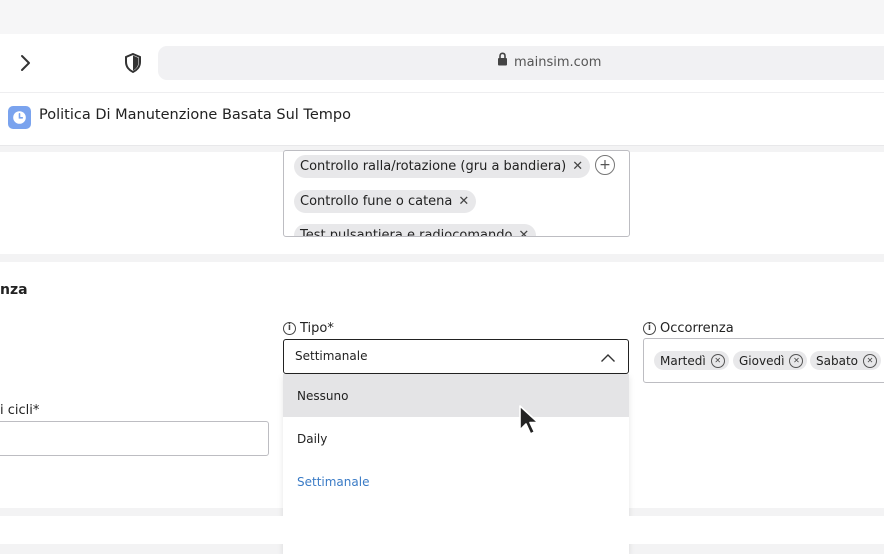  What do you see at coordinates (683, 360) in the screenshot?
I see `day-chip-label: Martedì` at bounding box center [683, 360].